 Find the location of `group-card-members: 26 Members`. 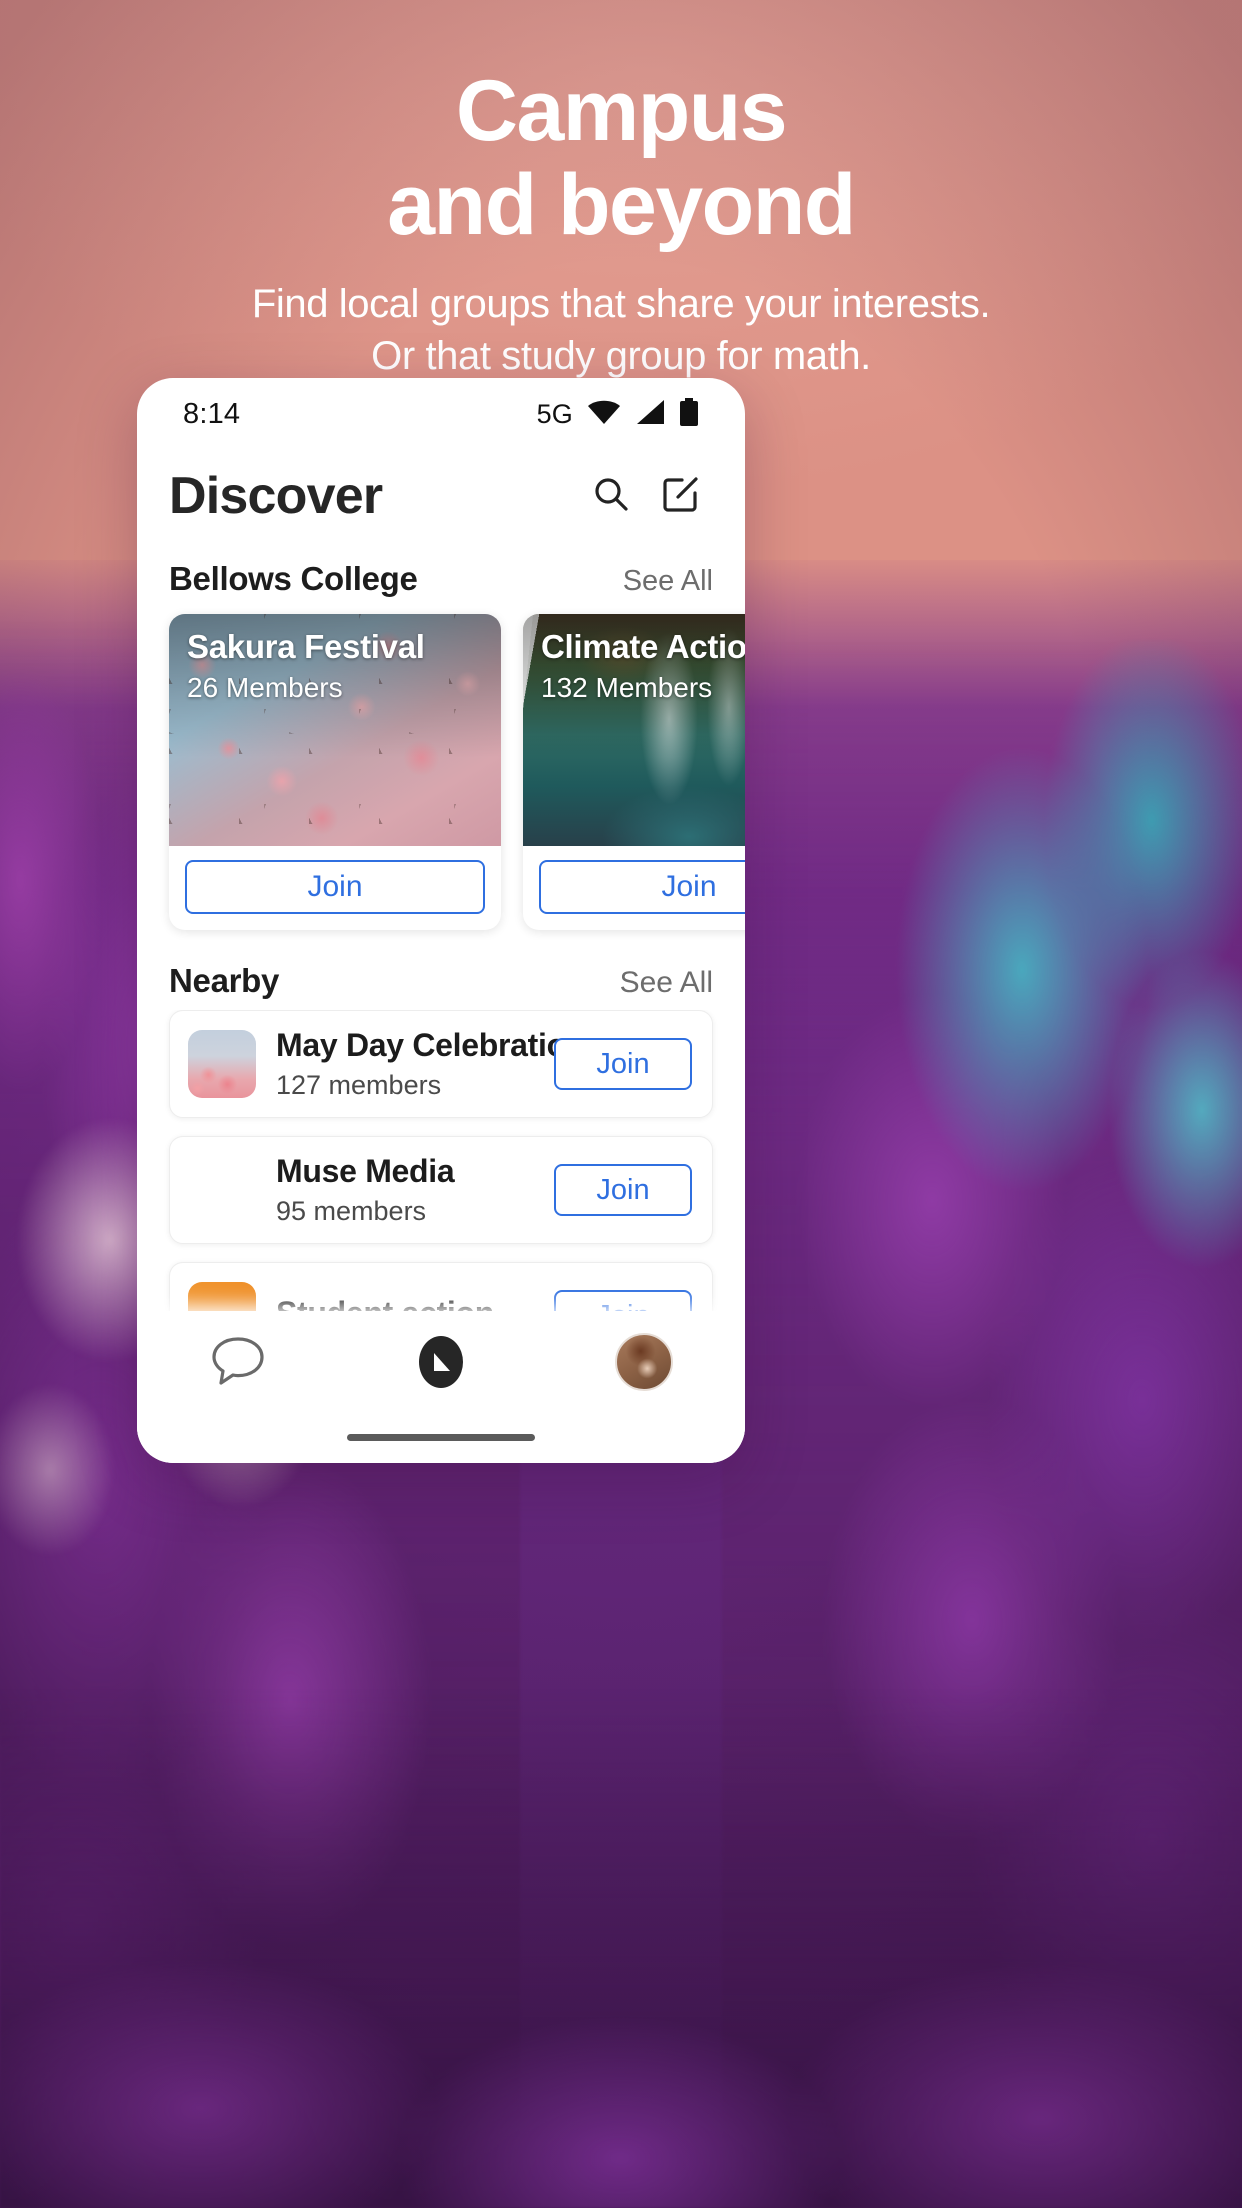

group-card-members: 26 Members is located at coordinates (265, 687).